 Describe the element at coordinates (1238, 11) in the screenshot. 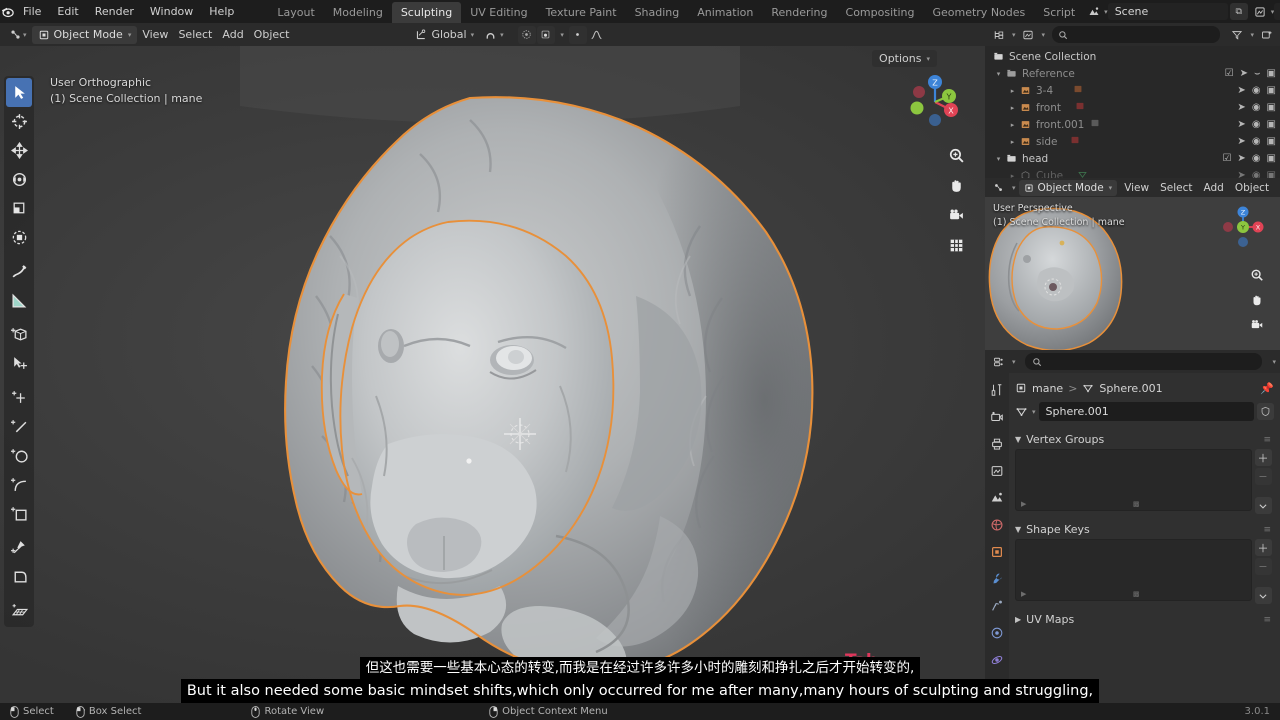

I see `new-scene-icon: ⧉` at that location.